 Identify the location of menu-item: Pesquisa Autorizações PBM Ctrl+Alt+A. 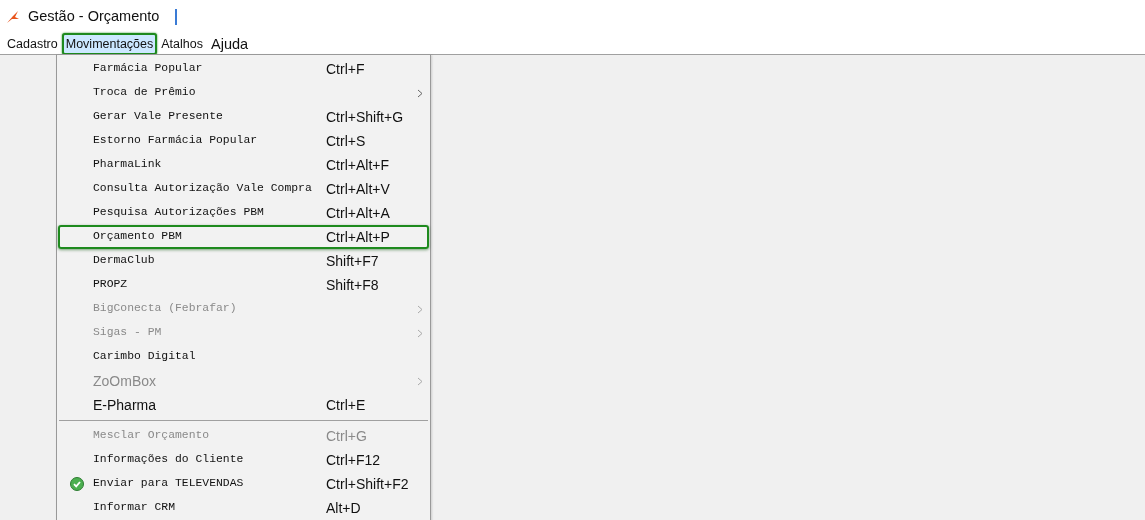
(243, 213).